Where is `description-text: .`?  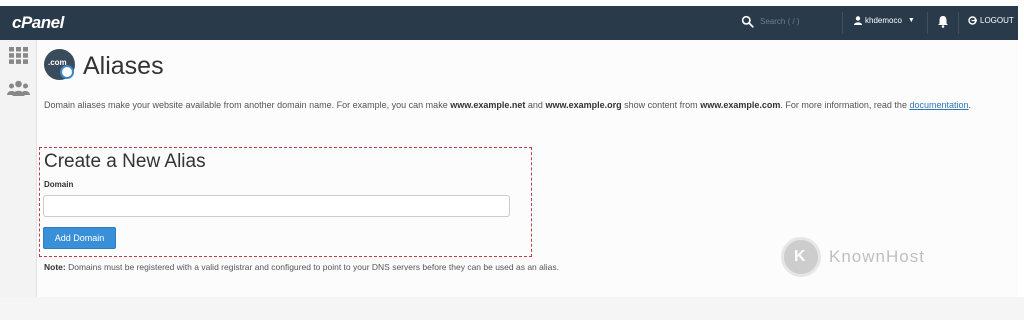
description-text: . is located at coordinates (970, 105).